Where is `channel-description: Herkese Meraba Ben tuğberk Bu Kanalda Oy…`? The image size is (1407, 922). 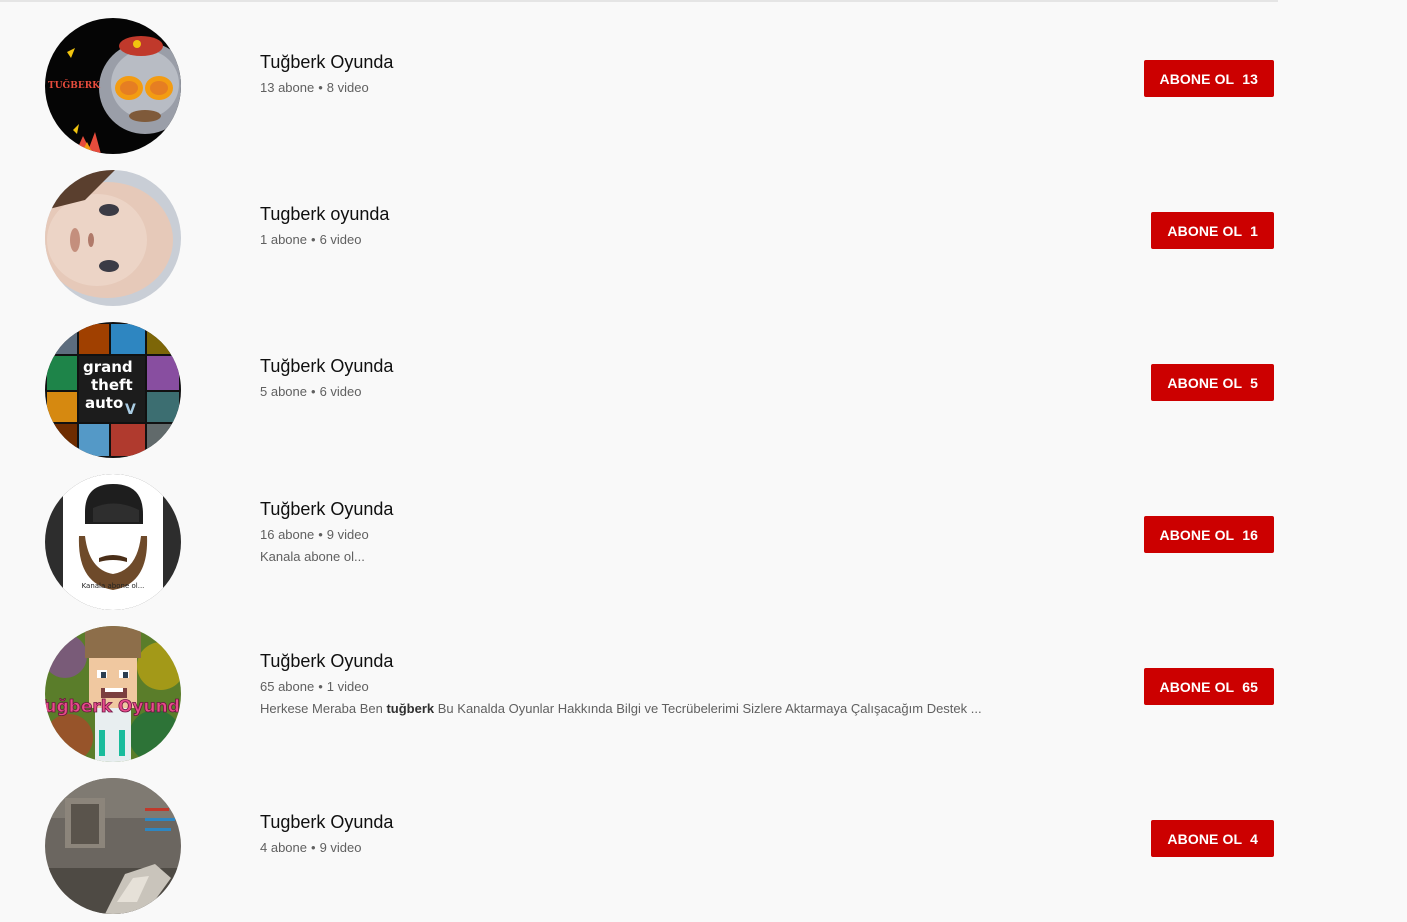
channel-description: Herkese Meraba Ben tuğberk Bu Kanalda Oy… is located at coordinates (621, 709).